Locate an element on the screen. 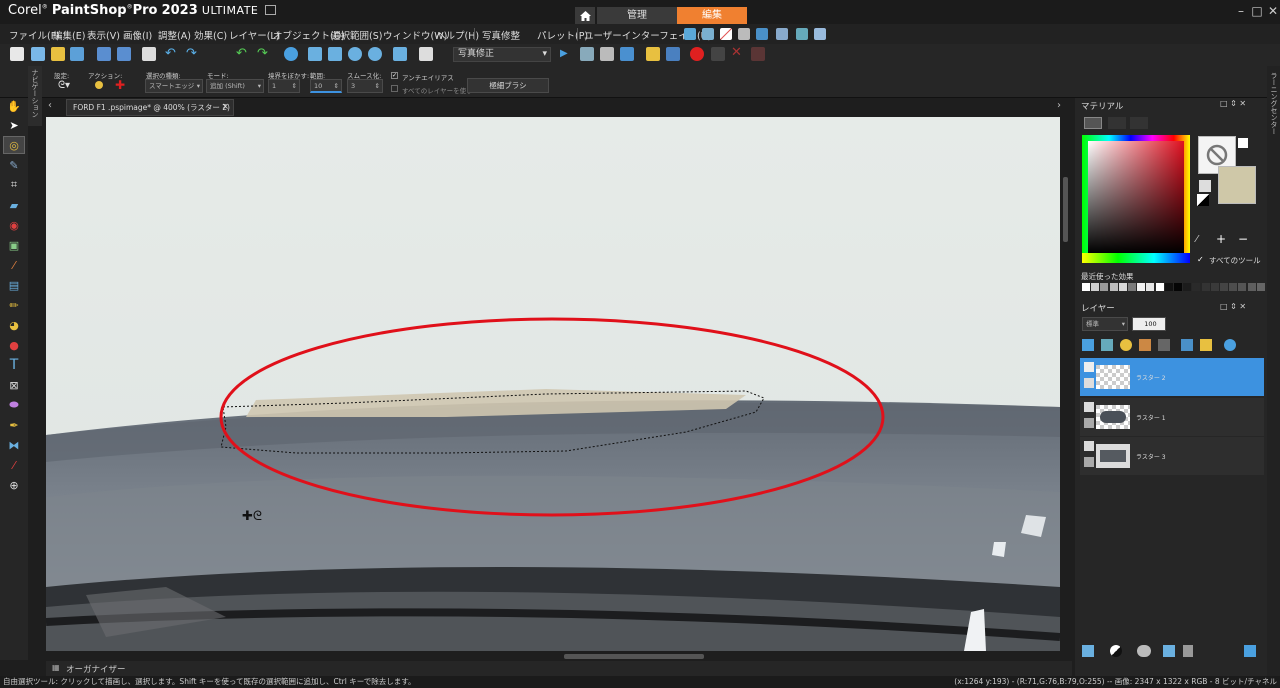 This screenshot has width=1280, height=688. opacity-input: 100 is located at coordinates (1149, 324).